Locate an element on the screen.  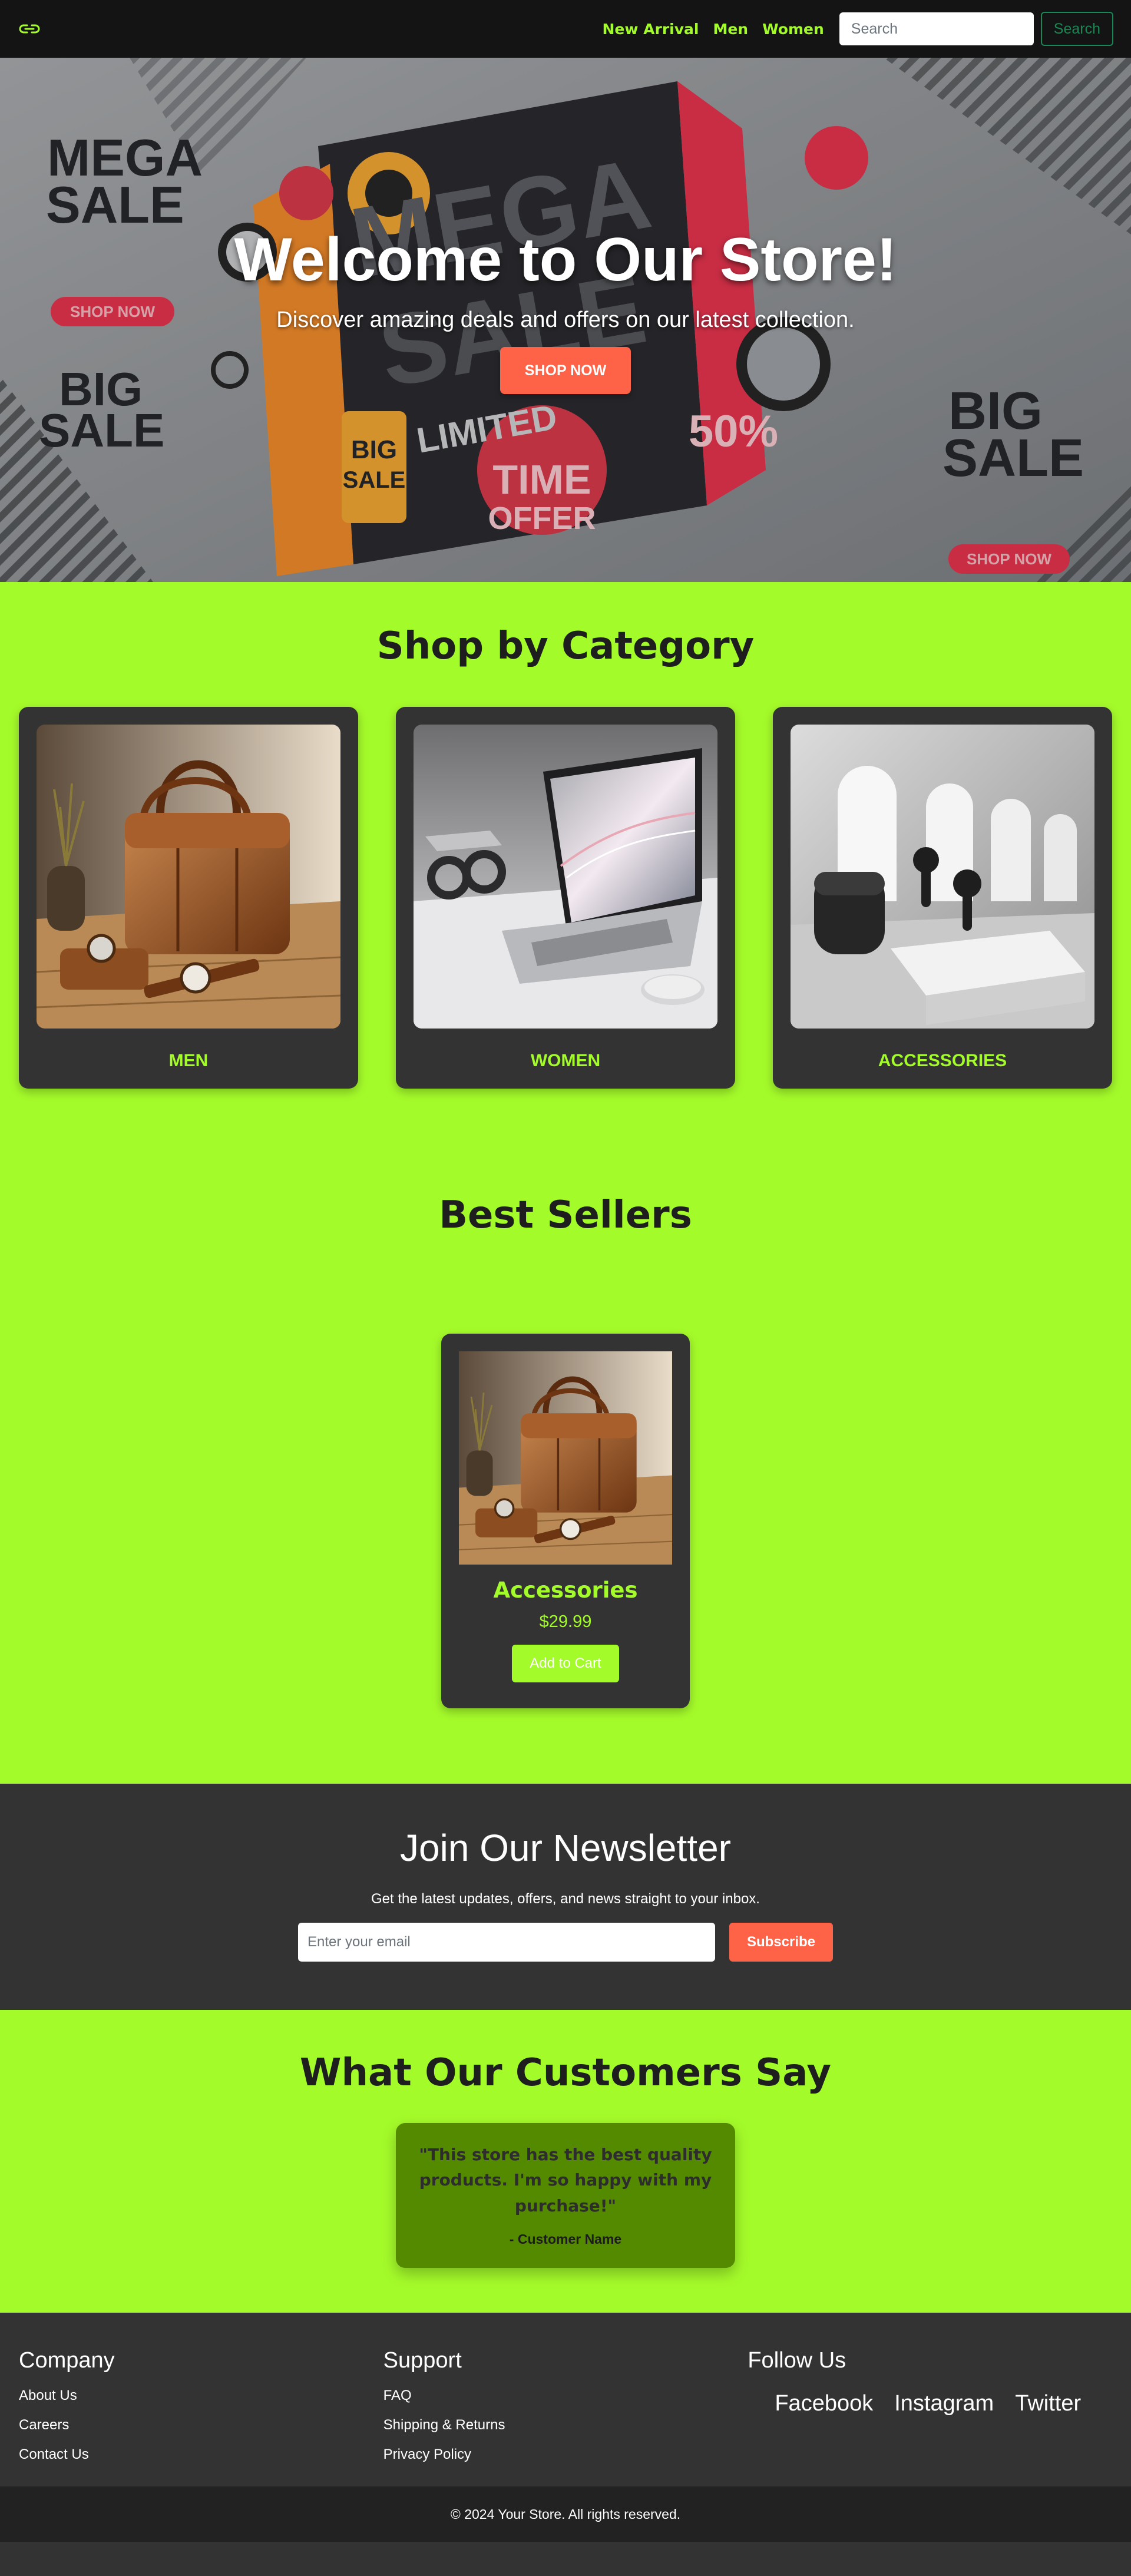
footer-link-faq: FAQ is located at coordinates (398, 2395).